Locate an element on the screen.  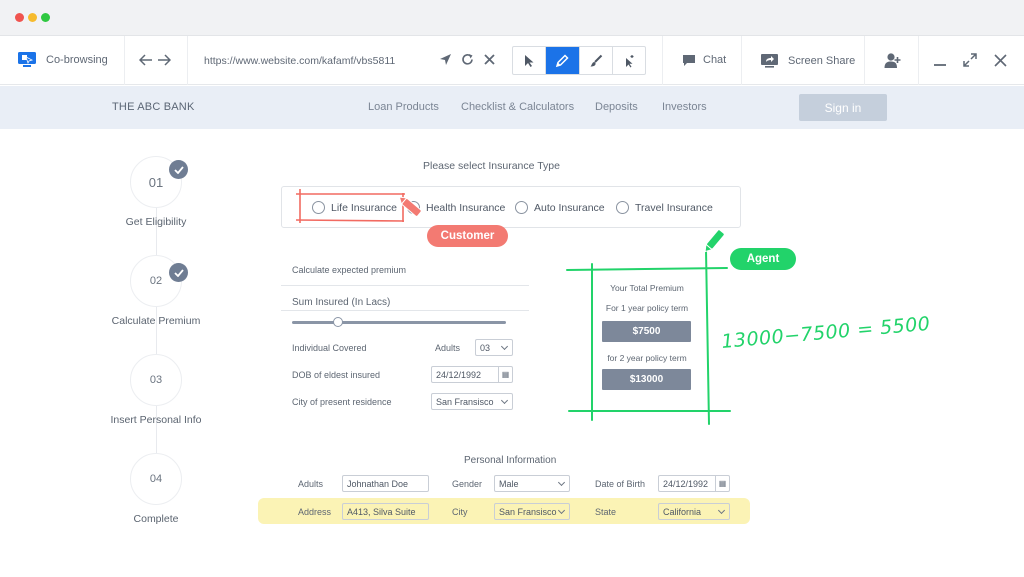
laser-pointer-icon is located at coordinates (629, 60).